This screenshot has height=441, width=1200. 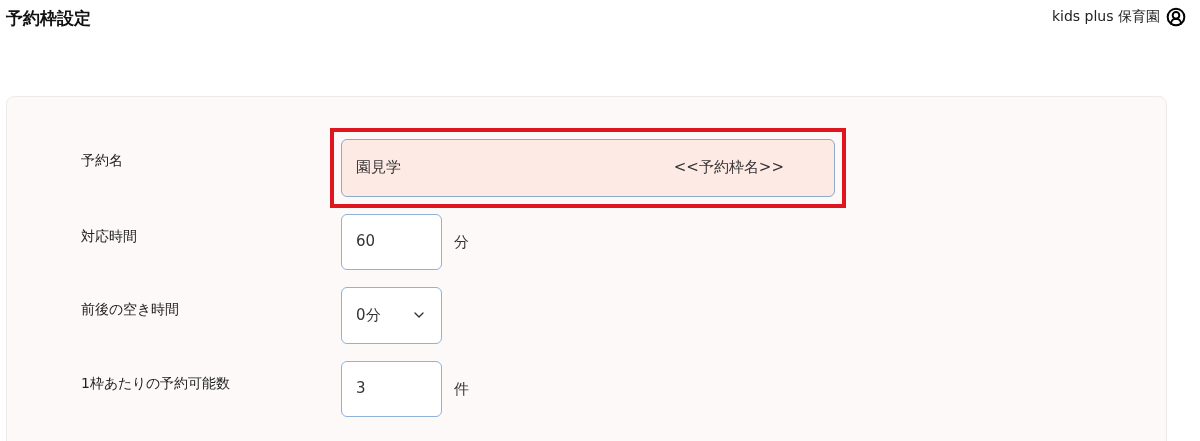 I want to click on number-field: 3, so click(x=391, y=388).